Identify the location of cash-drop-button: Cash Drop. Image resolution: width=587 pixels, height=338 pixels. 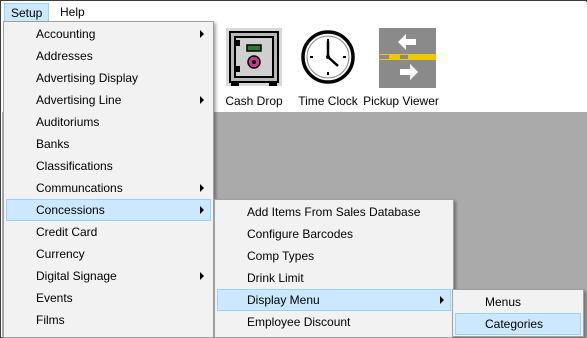
(254, 69).